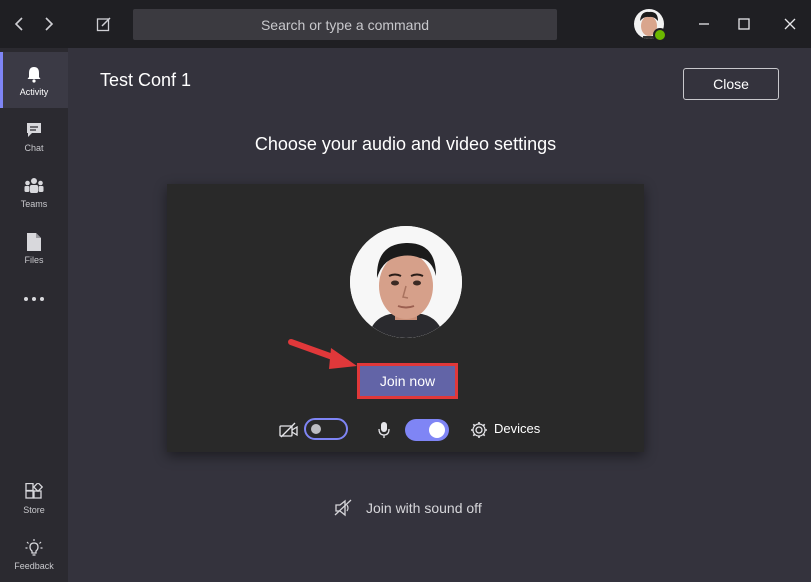 The image size is (811, 582). What do you see at coordinates (479, 430) in the screenshot?
I see `gear-icon` at bounding box center [479, 430].